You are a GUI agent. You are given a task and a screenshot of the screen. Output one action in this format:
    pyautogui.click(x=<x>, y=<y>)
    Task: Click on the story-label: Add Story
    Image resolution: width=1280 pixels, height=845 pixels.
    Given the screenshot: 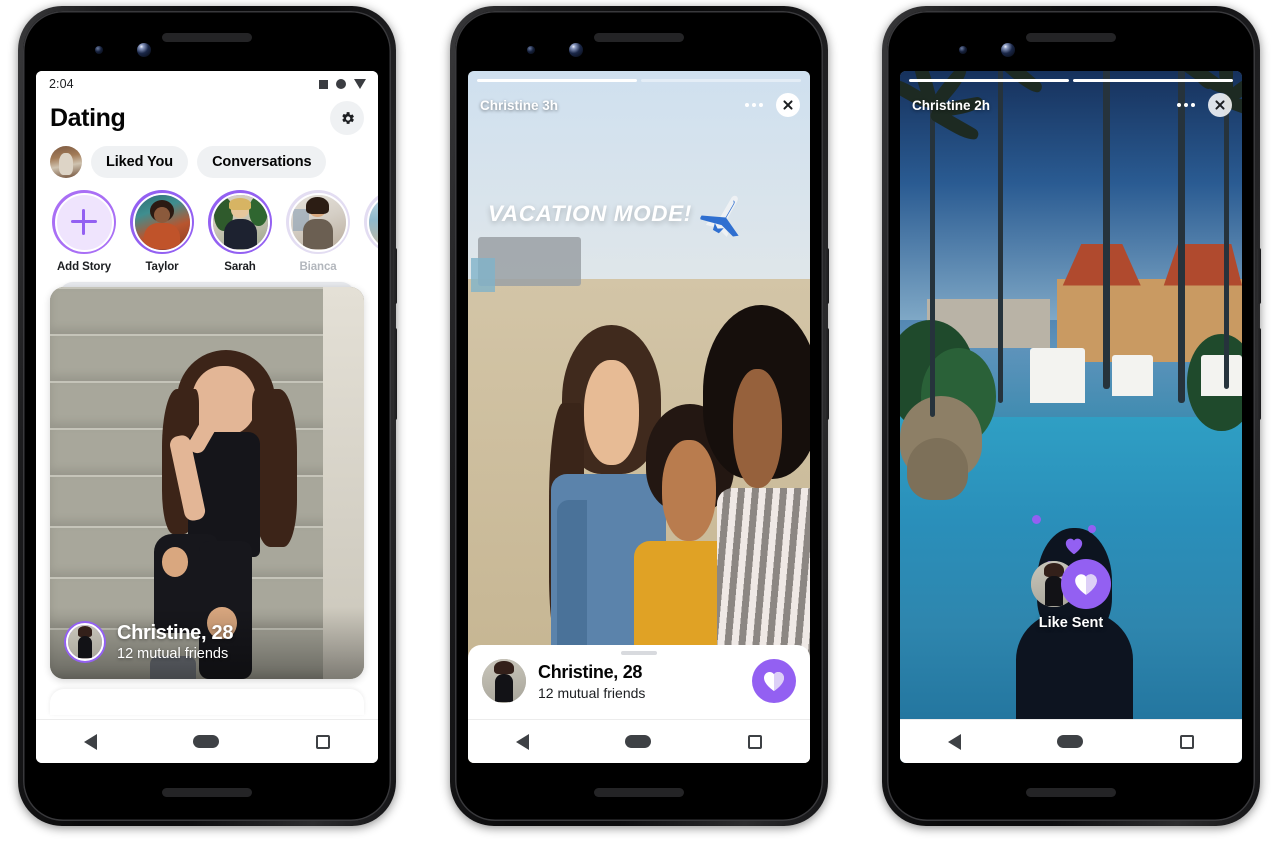 What is the action you would take?
    pyautogui.click(x=84, y=267)
    